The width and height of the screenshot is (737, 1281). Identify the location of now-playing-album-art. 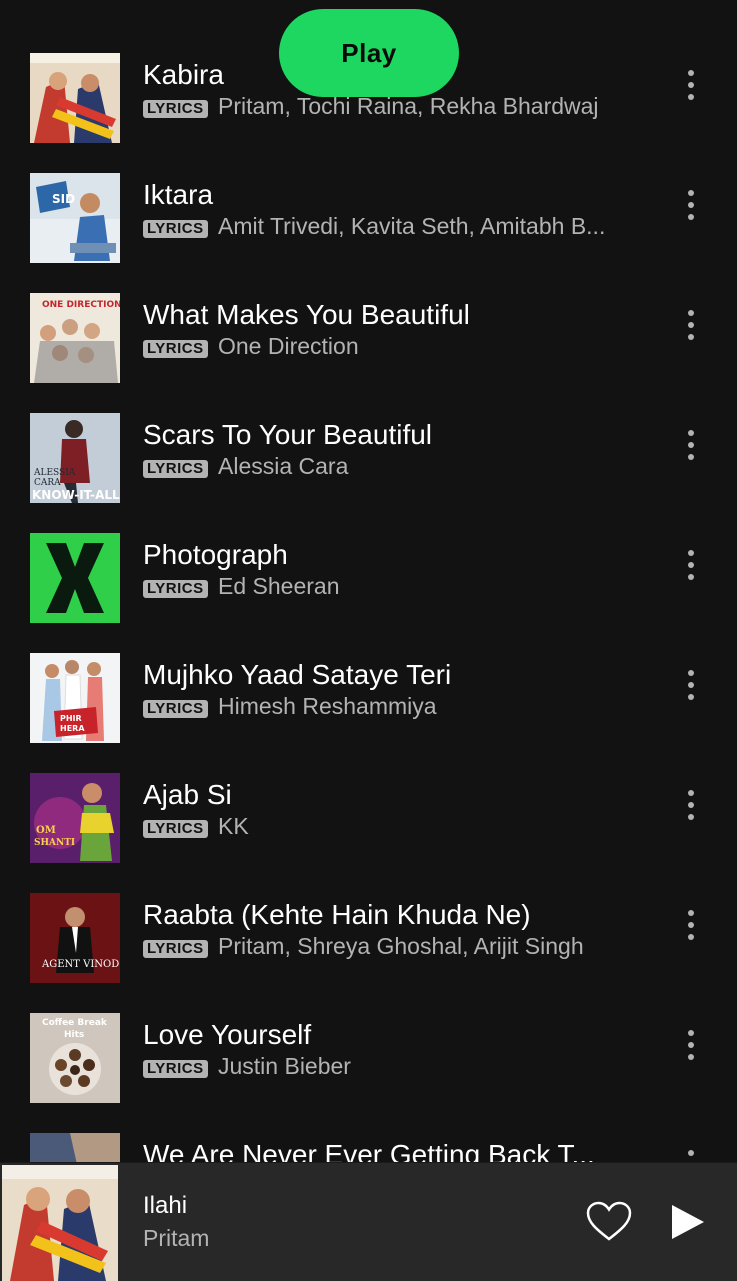
(60, 1223).